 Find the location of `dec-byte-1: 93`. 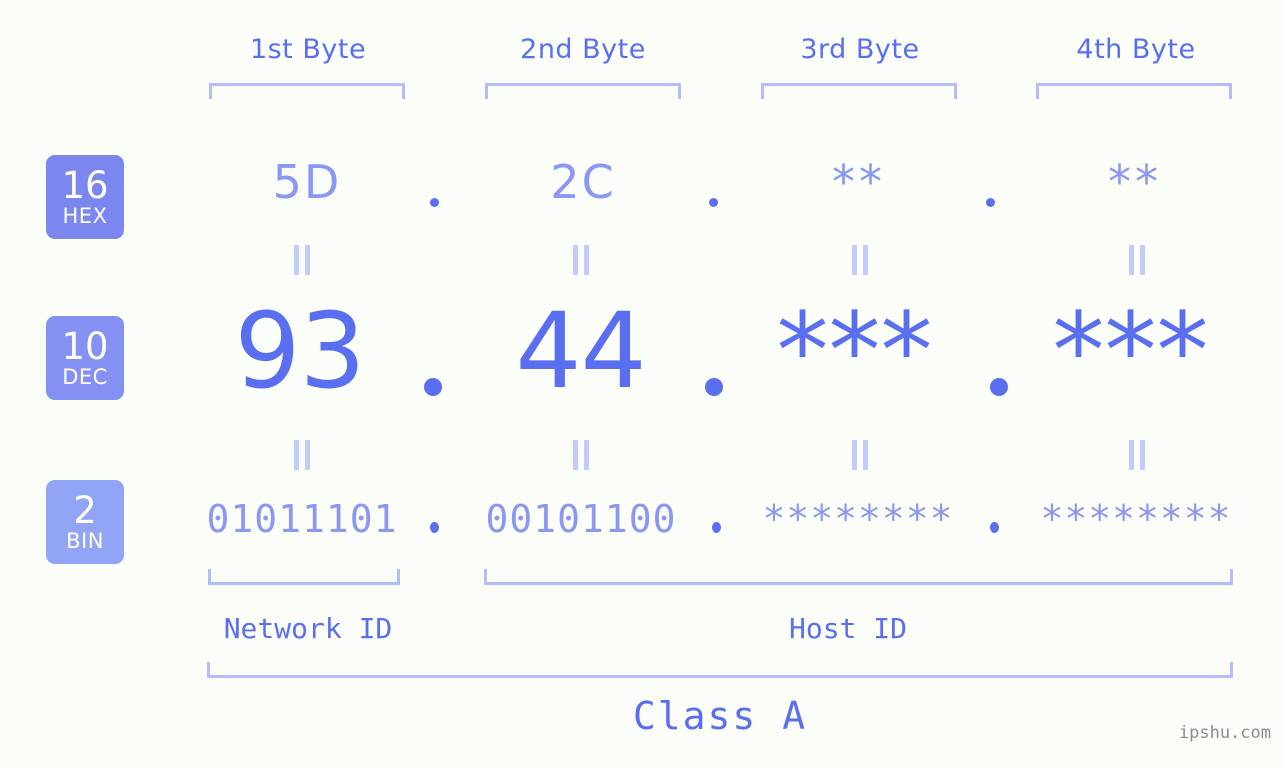

dec-byte-1: 93 is located at coordinates (299, 351).